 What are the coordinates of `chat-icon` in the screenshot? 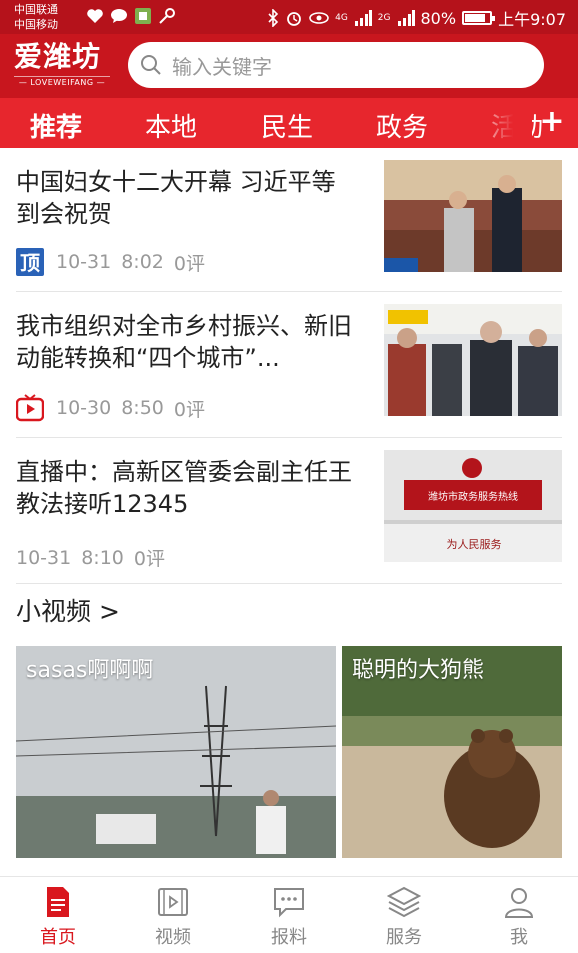 It's located at (289, 903).